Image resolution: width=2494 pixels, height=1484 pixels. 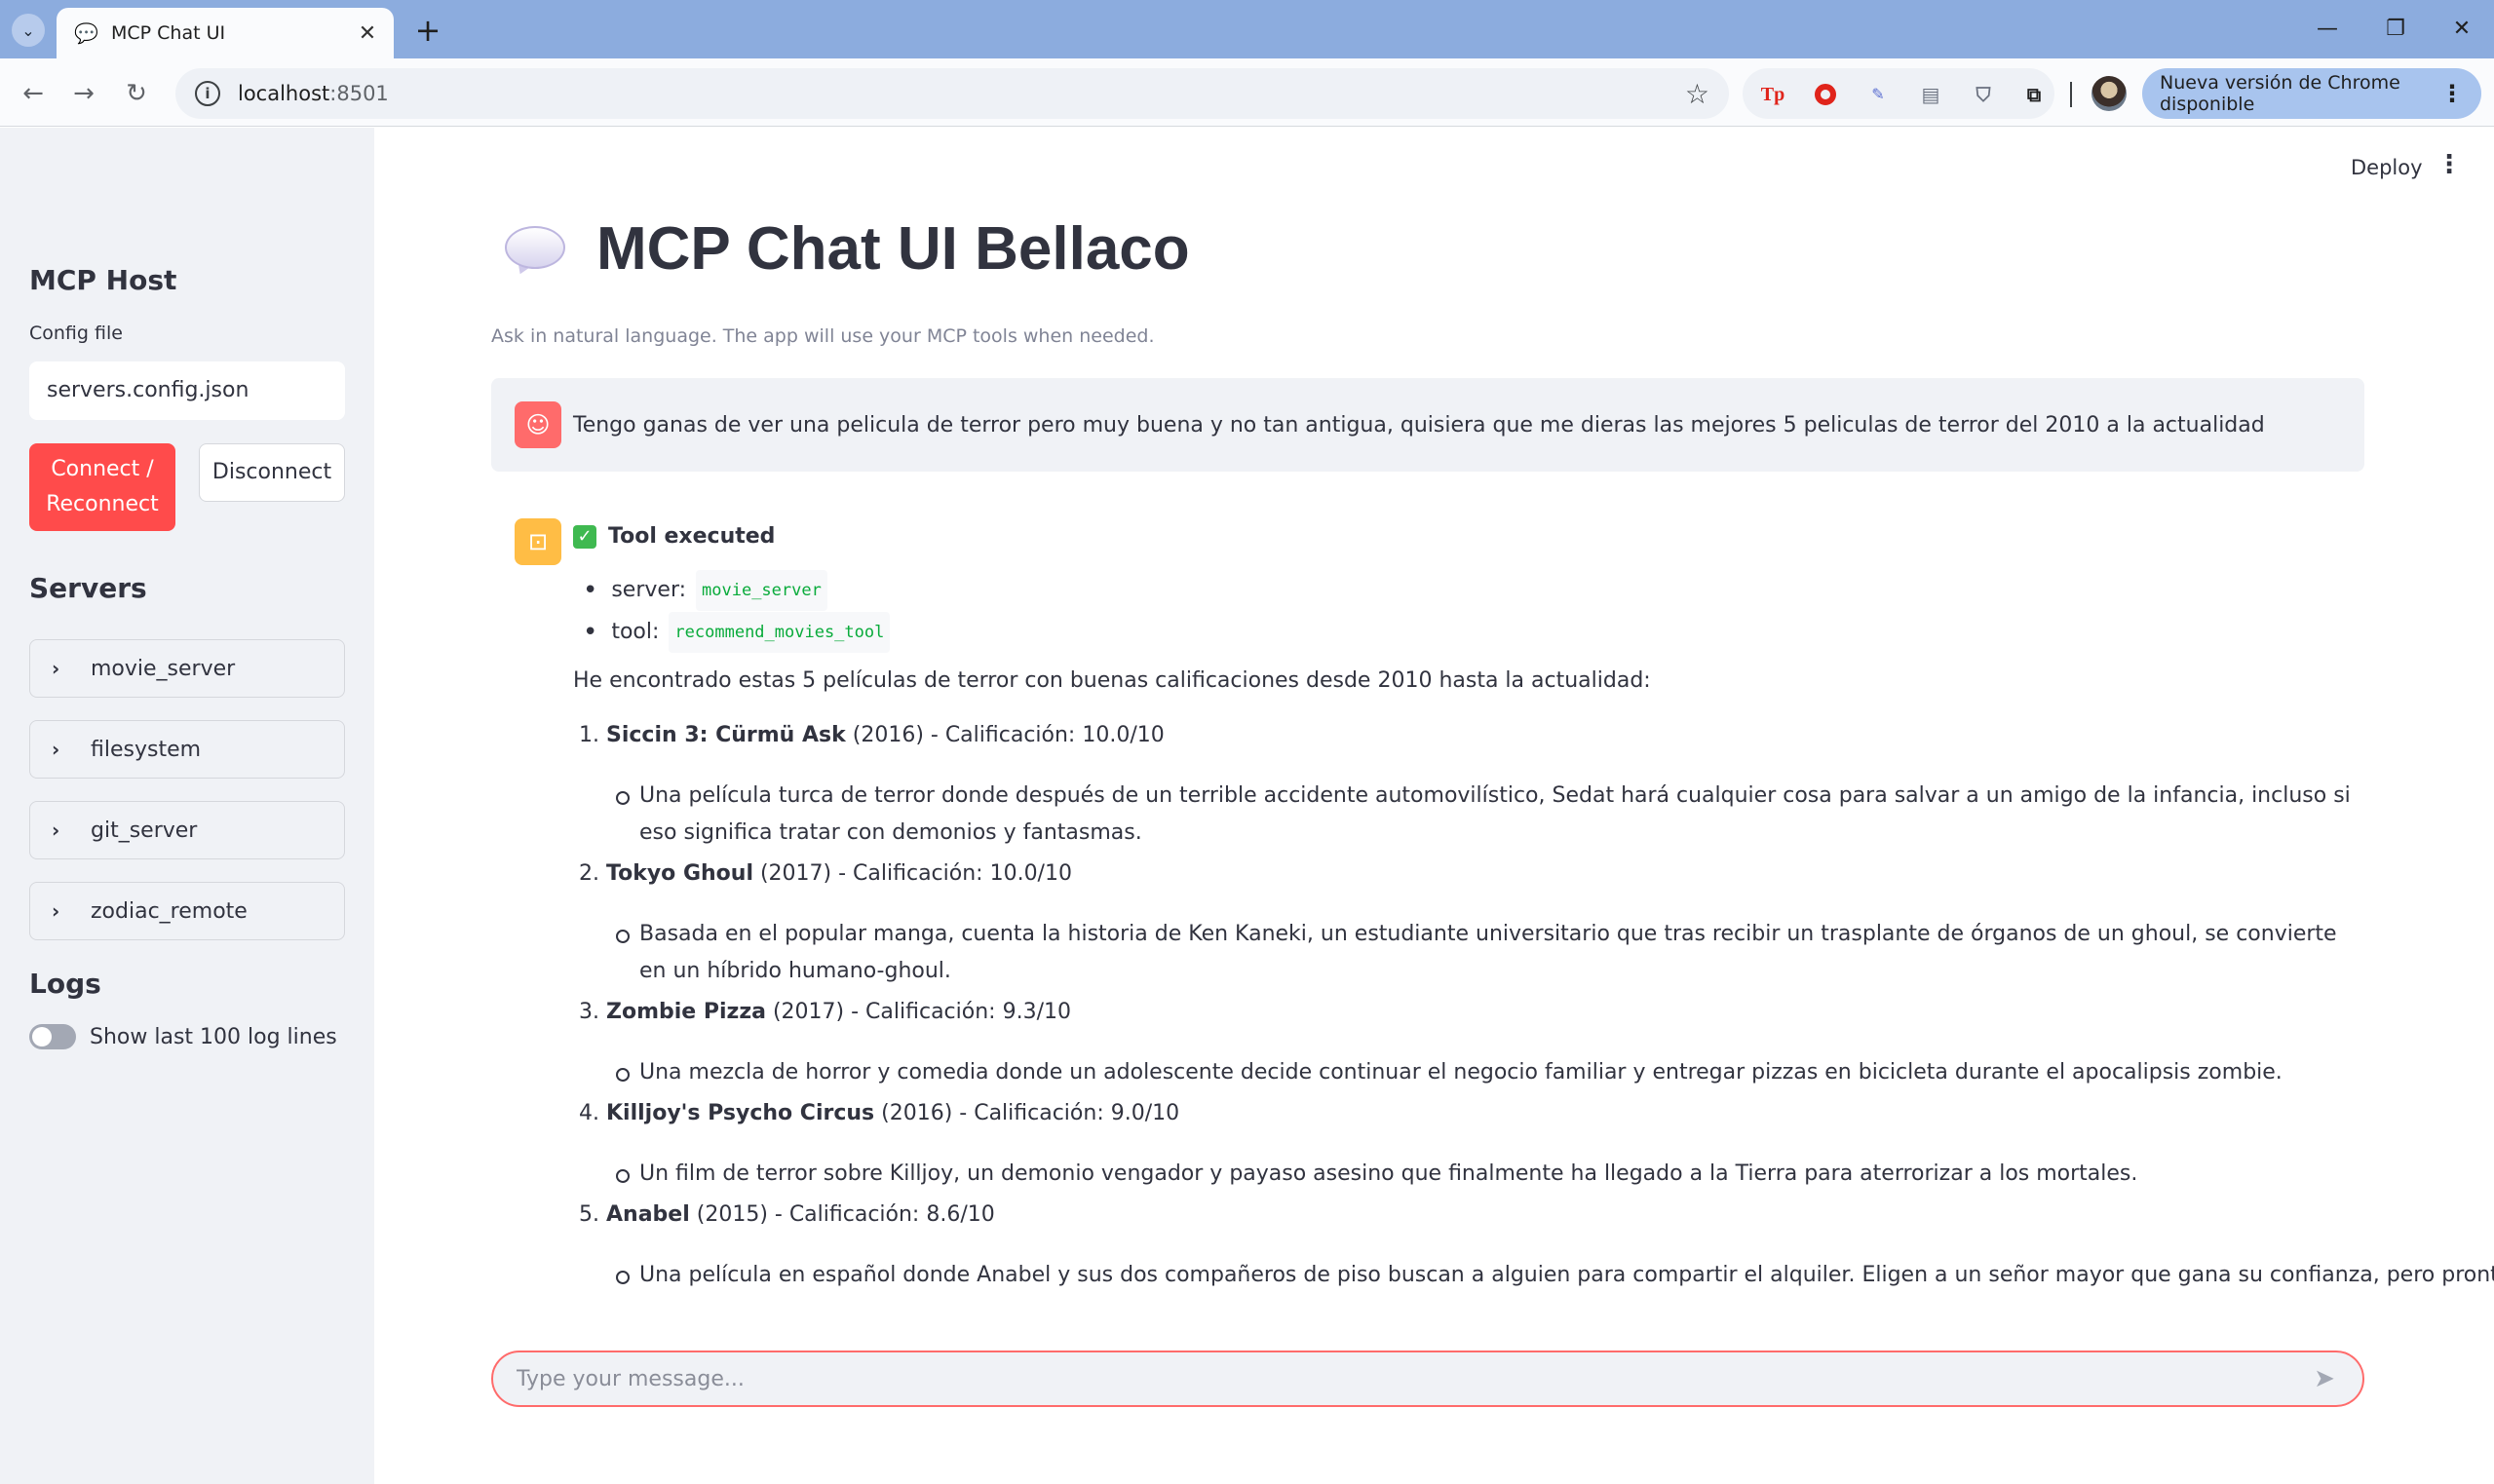 I want to click on tab-title: MCP Chat UI, so click(x=168, y=33).